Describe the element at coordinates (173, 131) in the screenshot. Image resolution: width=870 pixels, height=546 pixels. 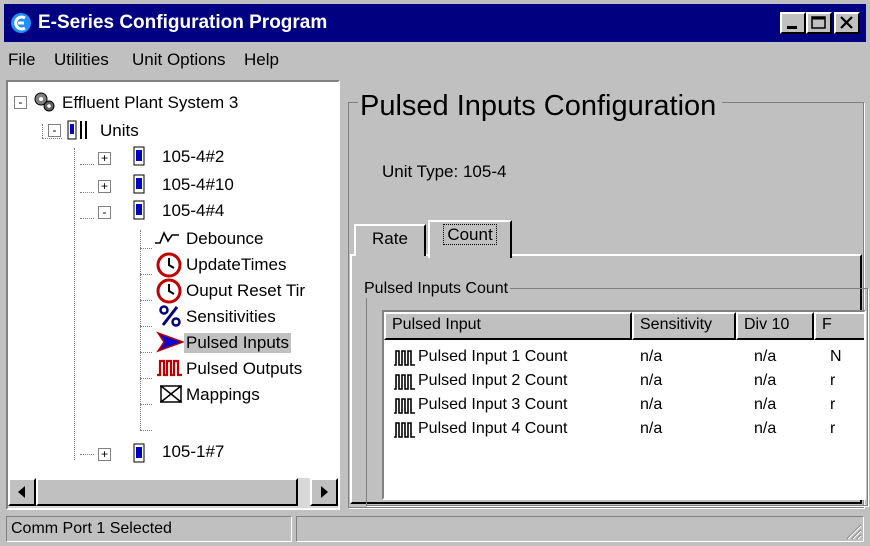
I see `tree-item-units: - Units` at that location.